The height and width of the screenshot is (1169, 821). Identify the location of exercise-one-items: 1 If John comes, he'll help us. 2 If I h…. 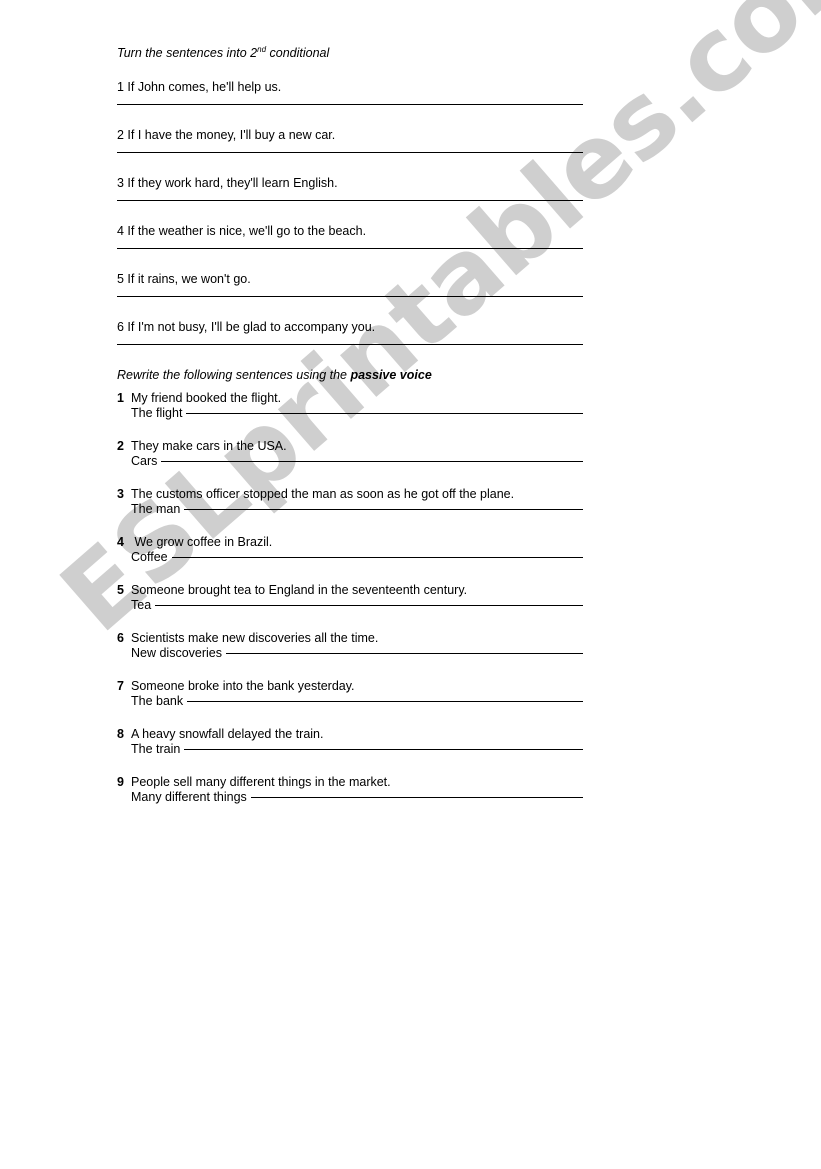
(352, 224).